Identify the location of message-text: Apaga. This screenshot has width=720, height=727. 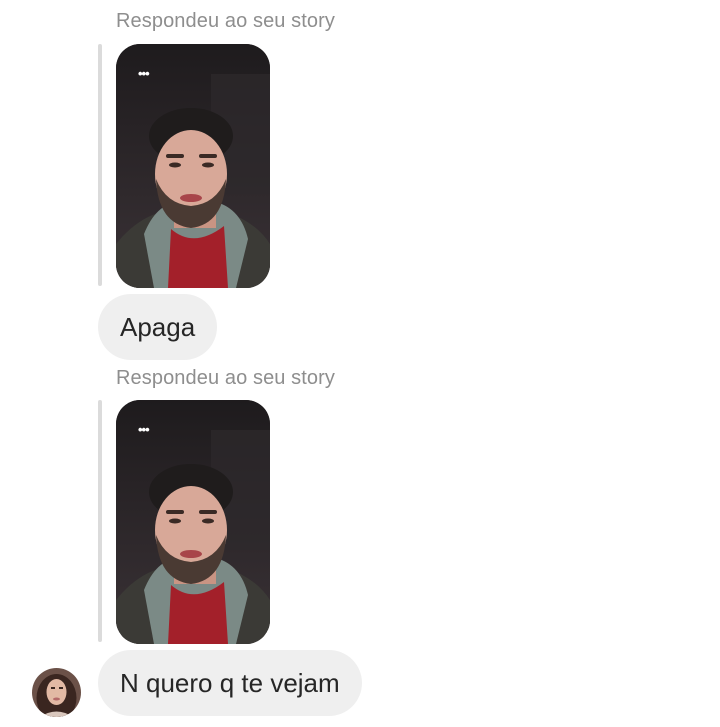
(158, 326).